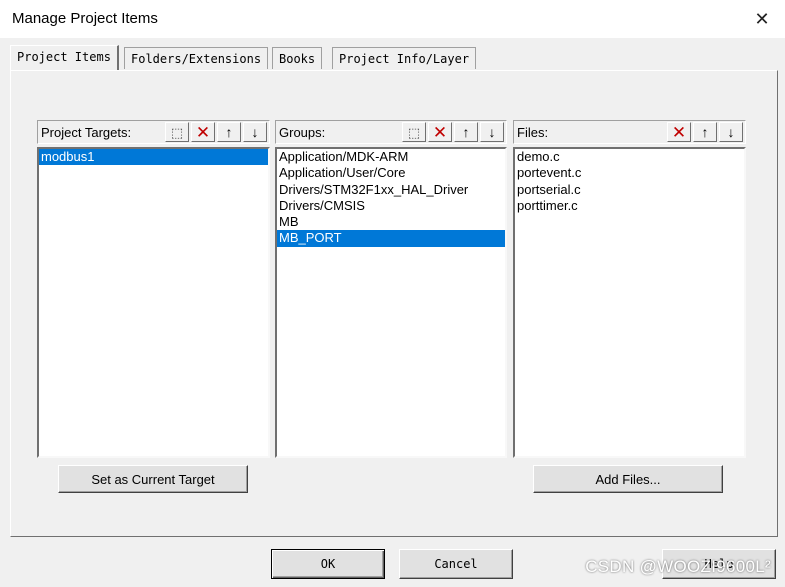 The width and height of the screenshot is (785, 587). What do you see at coordinates (216, 132) in the screenshot?
I see `targets-toolbar: ⬚ ✕ ↑ ↓` at bounding box center [216, 132].